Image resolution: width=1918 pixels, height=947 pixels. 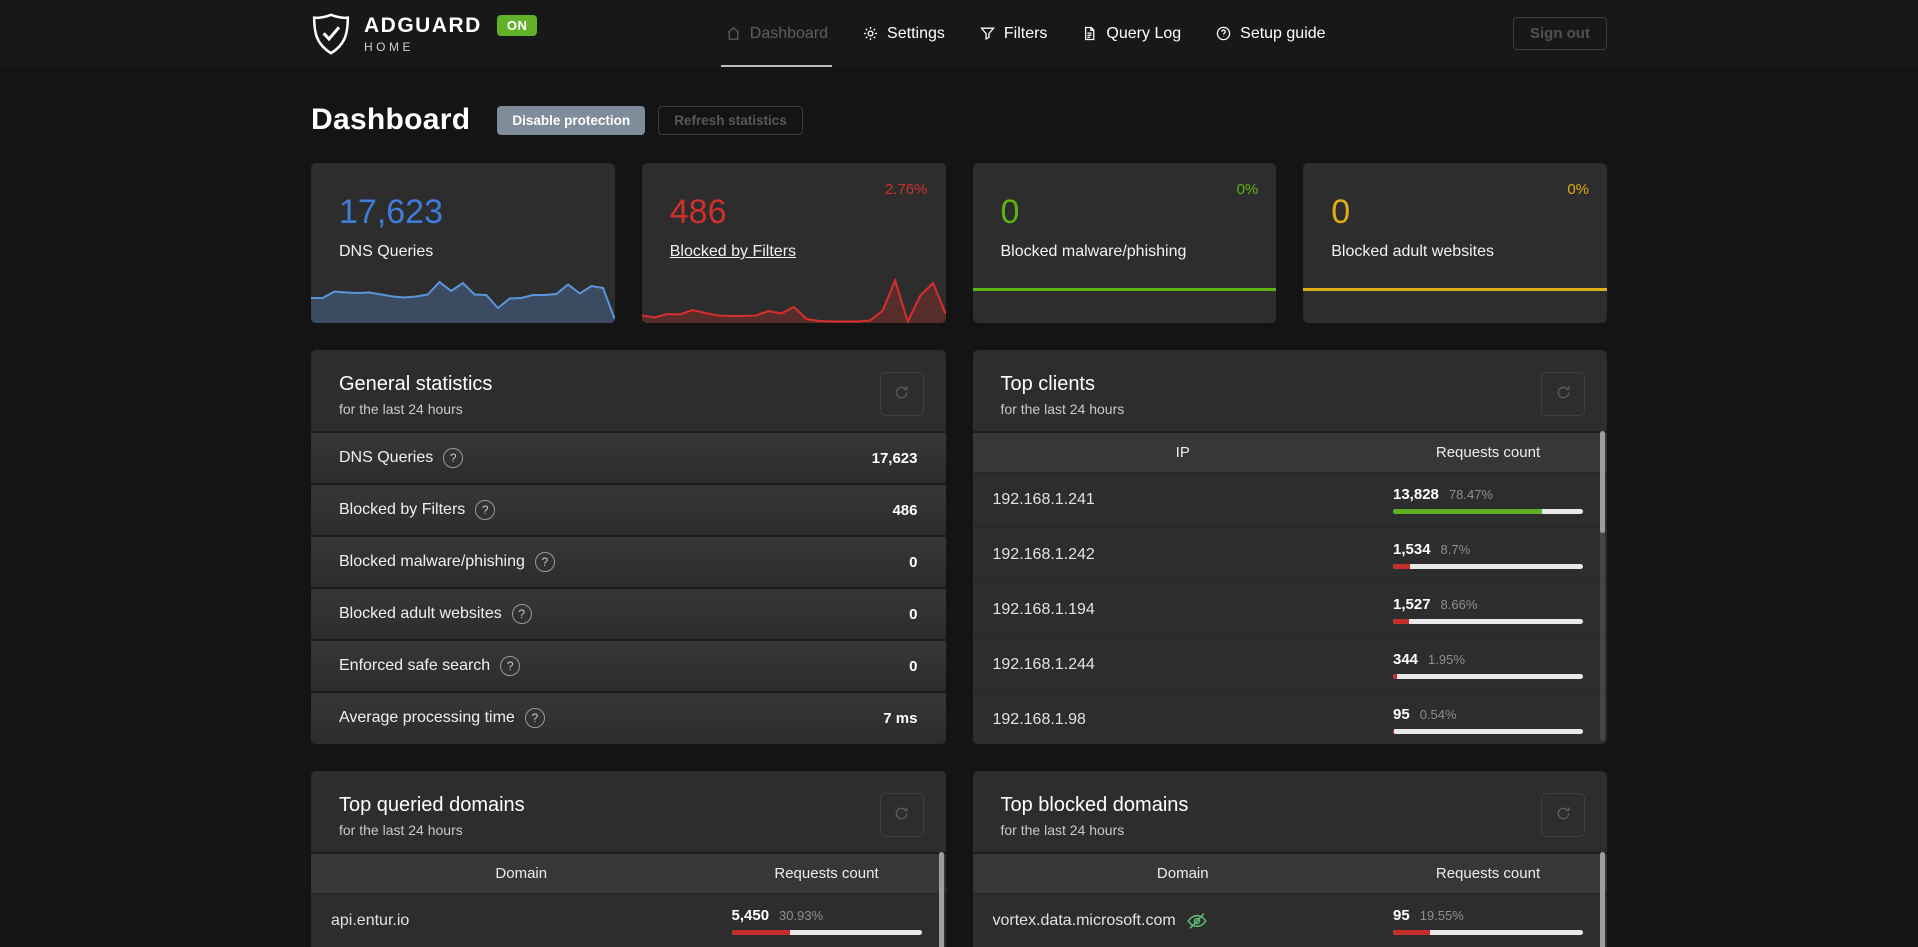 What do you see at coordinates (1039, 720) in the screenshot?
I see `client-ip: 192.168.1.98` at bounding box center [1039, 720].